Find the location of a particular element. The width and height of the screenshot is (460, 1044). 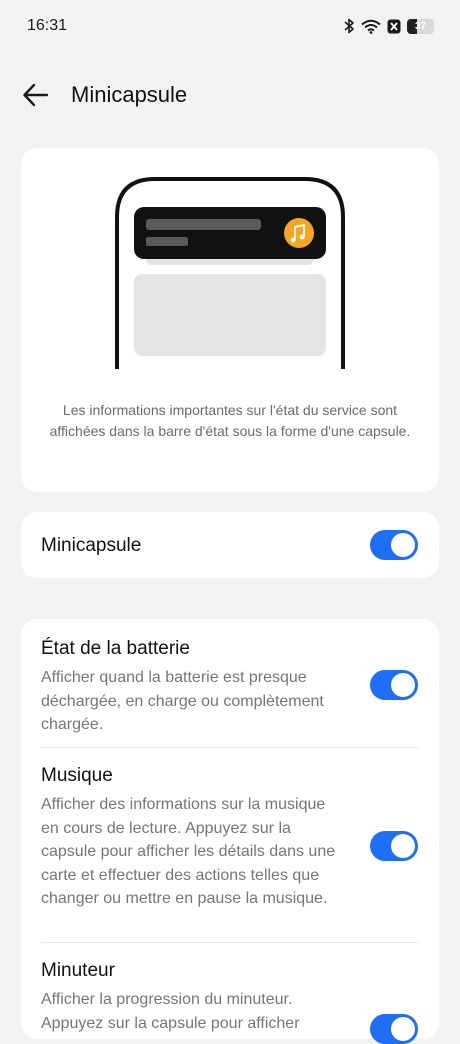

phone-illustration is located at coordinates (230, 273).